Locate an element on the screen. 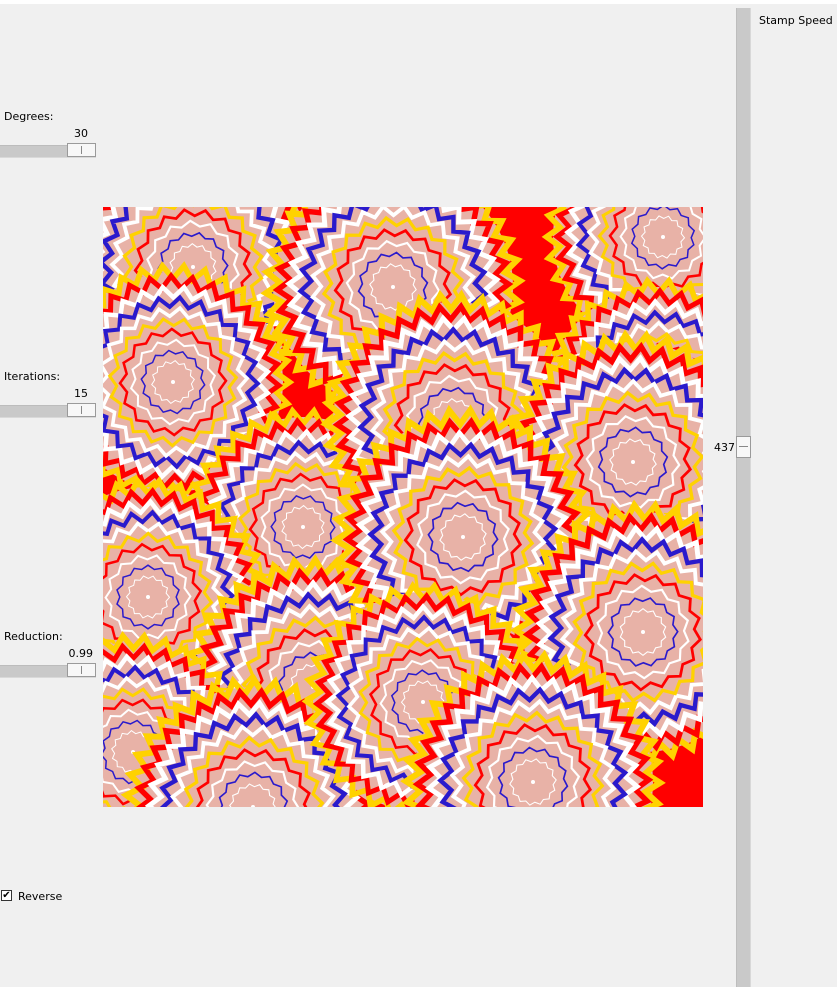  iterations-slider-thumb is located at coordinates (81, 410).